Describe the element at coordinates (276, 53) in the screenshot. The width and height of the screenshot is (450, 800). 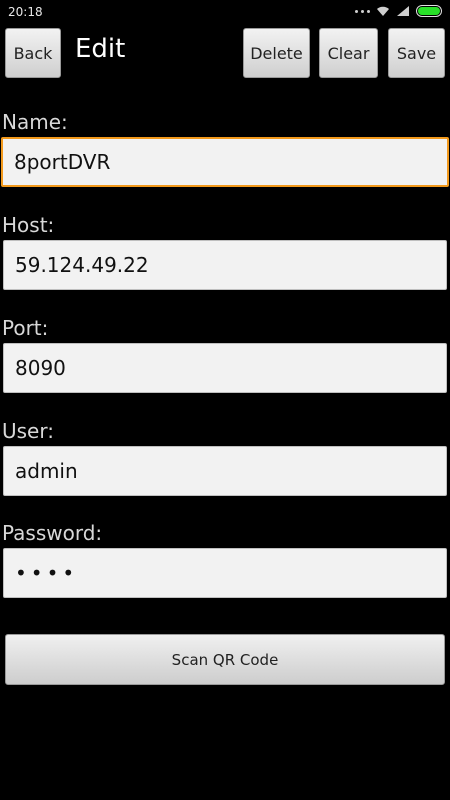
I see `delete-button: Delete` at that location.